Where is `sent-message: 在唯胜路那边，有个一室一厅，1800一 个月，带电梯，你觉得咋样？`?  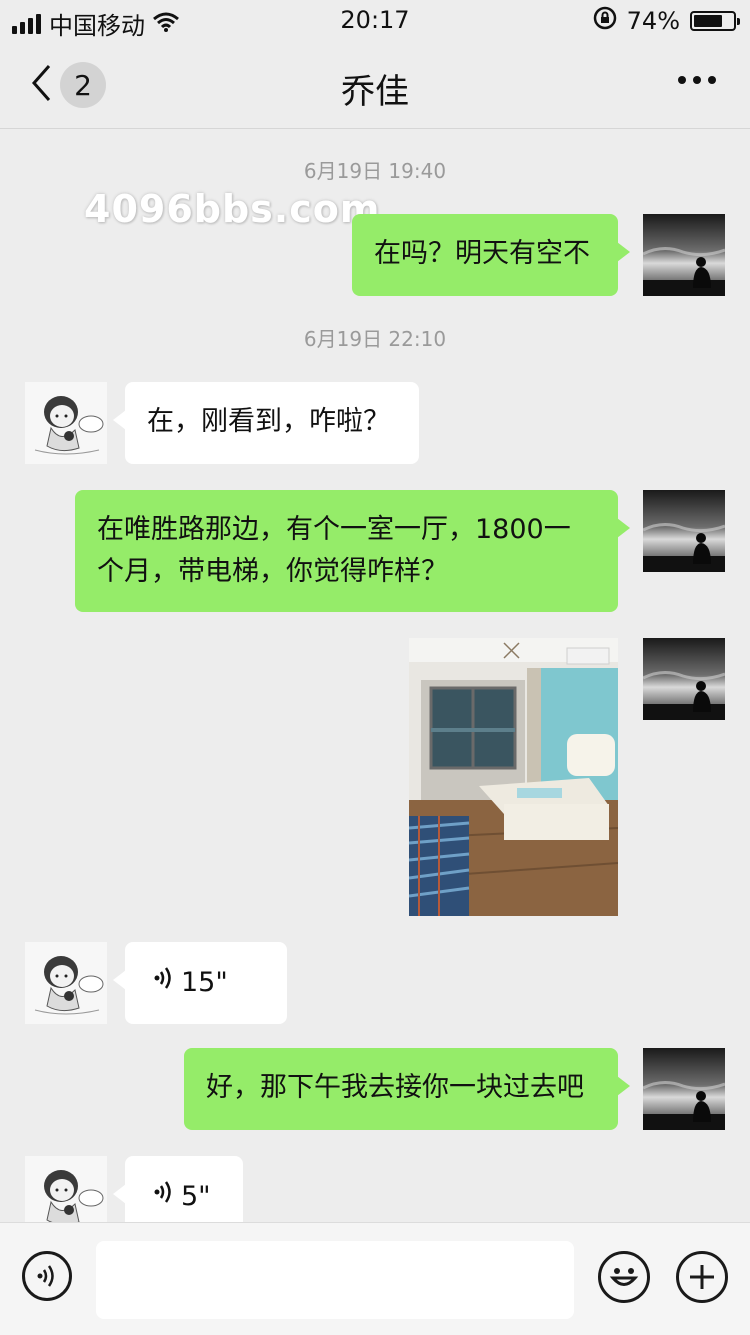 sent-message: 在唯胜路那边，有个一室一厅，1800一 个月，带电梯，你觉得咋样？ is located at coordinates (352, 551).